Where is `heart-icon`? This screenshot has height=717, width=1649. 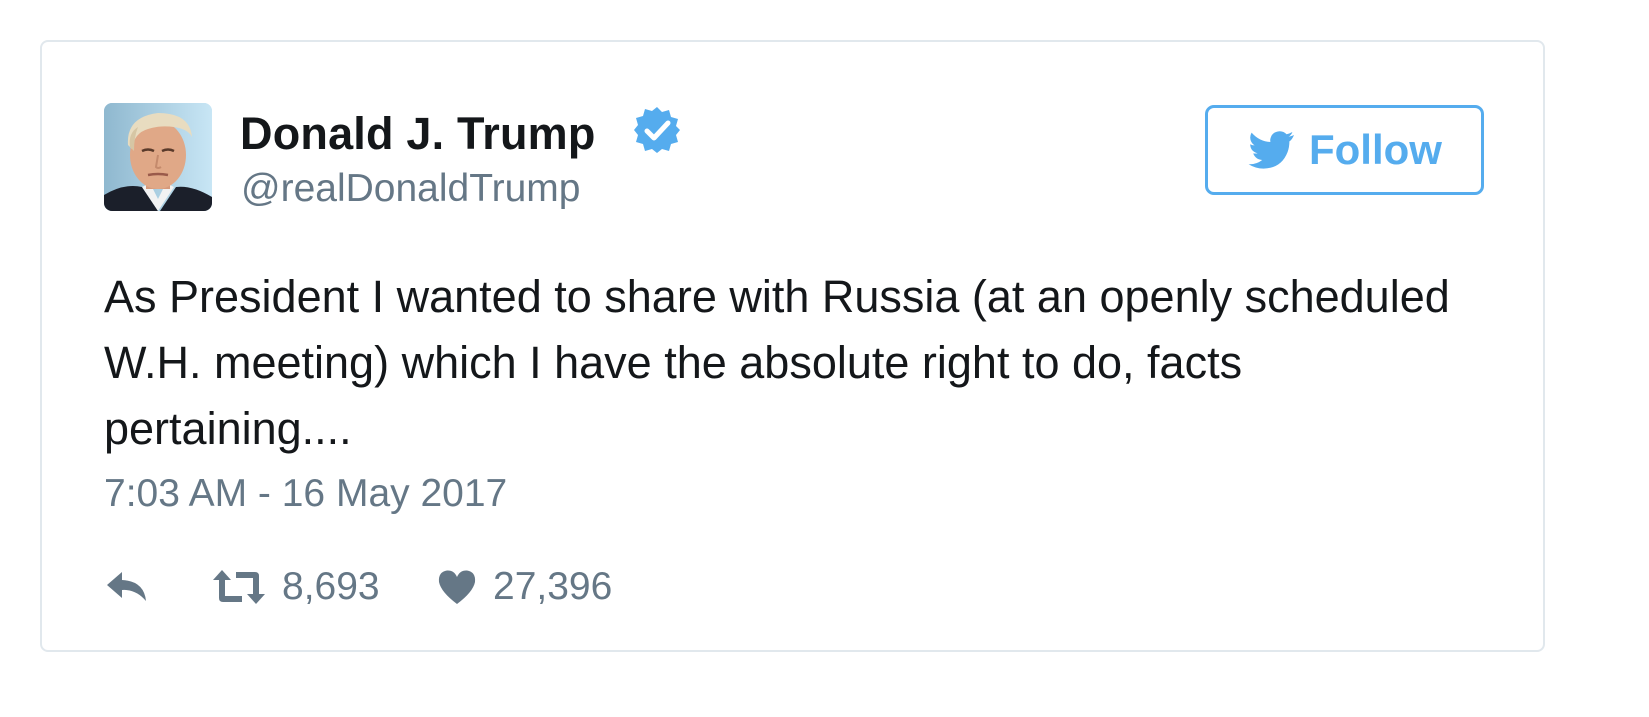 heart-icon is located at coordinates (457, 587).